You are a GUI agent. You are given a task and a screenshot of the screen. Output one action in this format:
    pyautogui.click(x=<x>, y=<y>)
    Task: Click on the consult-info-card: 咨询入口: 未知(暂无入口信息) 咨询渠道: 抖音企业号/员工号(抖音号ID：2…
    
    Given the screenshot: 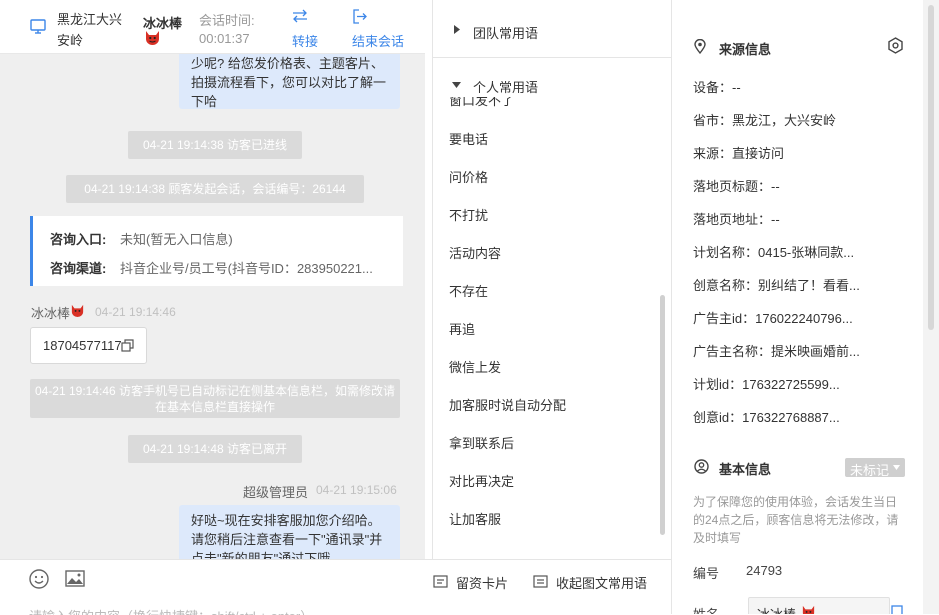 What is the action you would take?
    pyautogui.click(x=216, y=251)
    